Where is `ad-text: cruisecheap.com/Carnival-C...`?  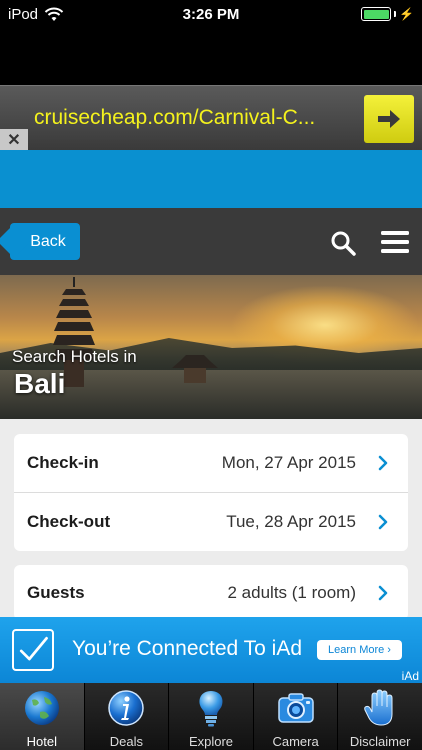 ad-text: cruisecheap.com/Carnival-C... is located at coordinates (193, 118).